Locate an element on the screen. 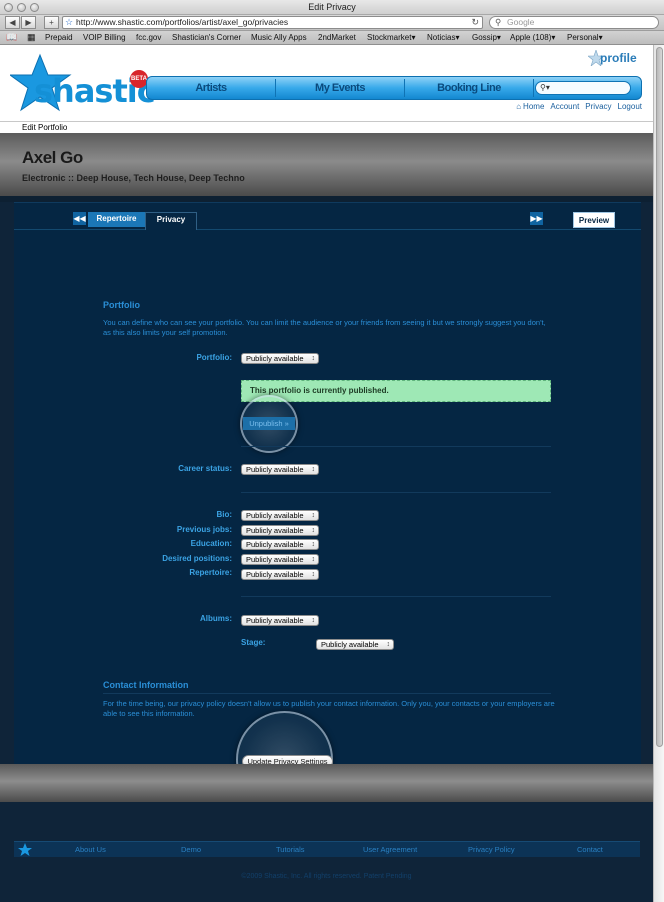 The width and height of the screenshot is (664, 902). footer-link-contact: Contact is located at coordinates (590, 849).